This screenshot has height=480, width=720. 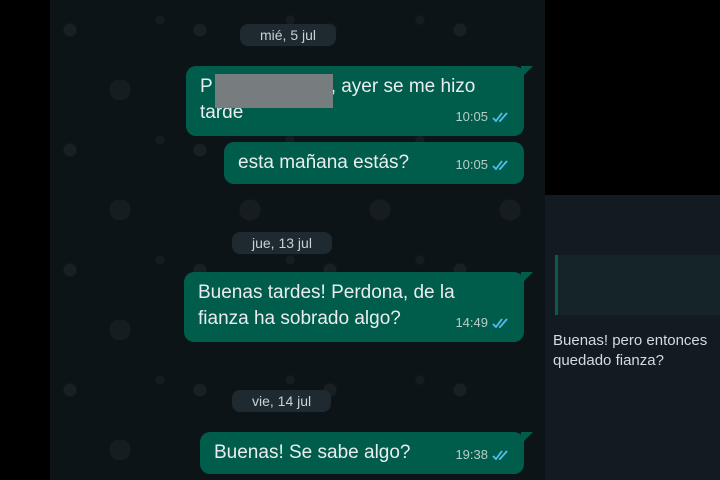 I want to click on date-label: vie, 14 jul, so click(x=282, y=401).